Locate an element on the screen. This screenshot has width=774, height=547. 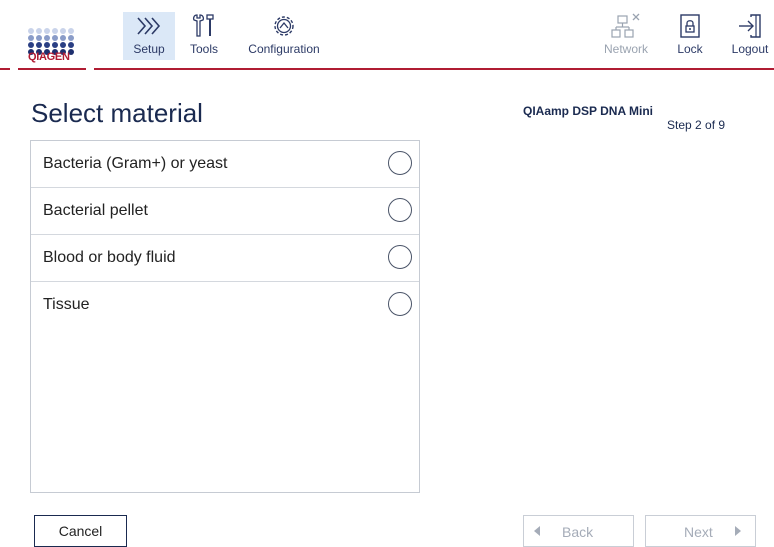
material-option-label: Bacteria (Gram+) or yeast is located at coordinates (135, 163).